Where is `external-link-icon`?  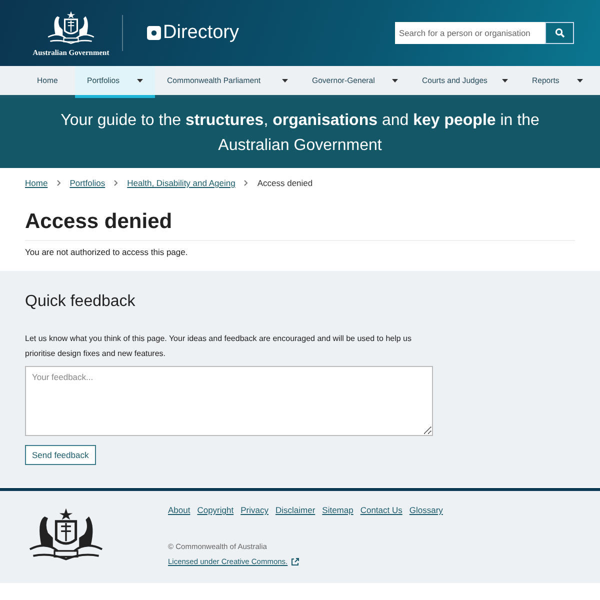
external-link-icon is located at coordinates (294, 562).